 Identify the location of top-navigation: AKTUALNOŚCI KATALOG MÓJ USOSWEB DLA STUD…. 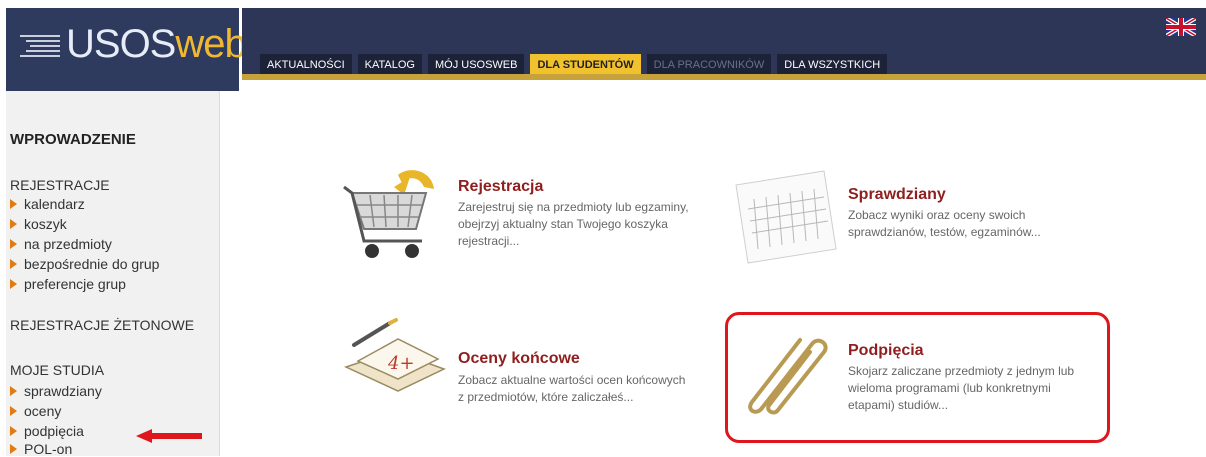
(724, 44).